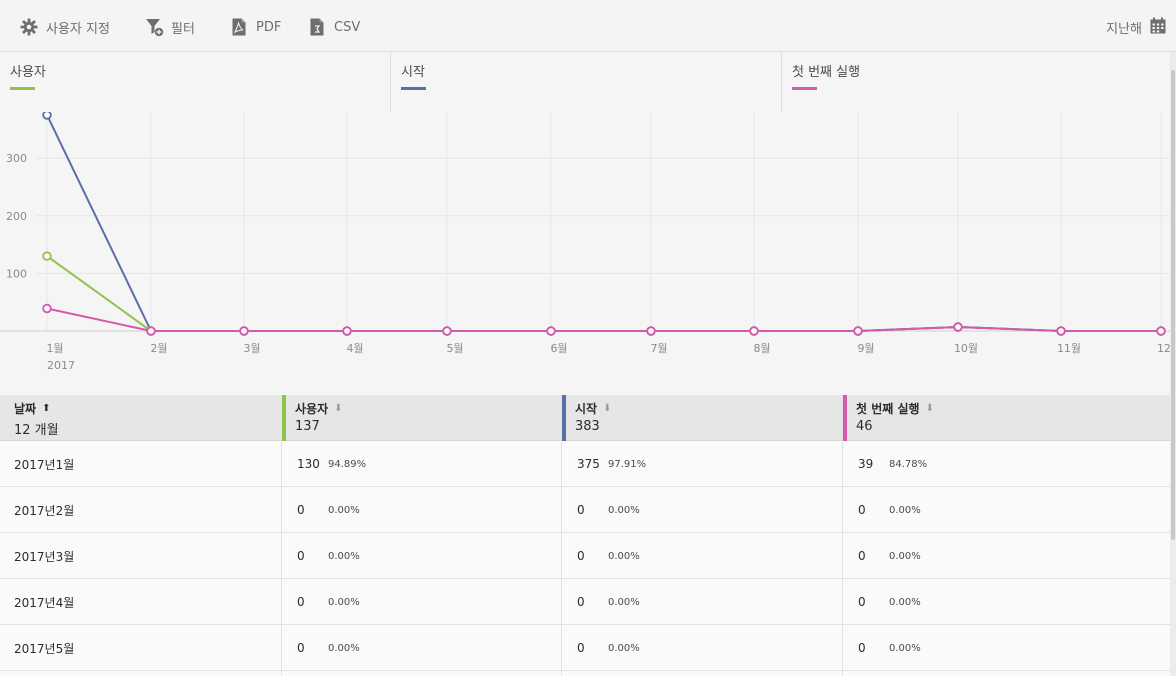 This screenshot has width=1176, height=676. What do you see at coordinates (44, 602) in the screenshot?
I see `cell-date: 2017년4월` at bounding box center [44, 602].